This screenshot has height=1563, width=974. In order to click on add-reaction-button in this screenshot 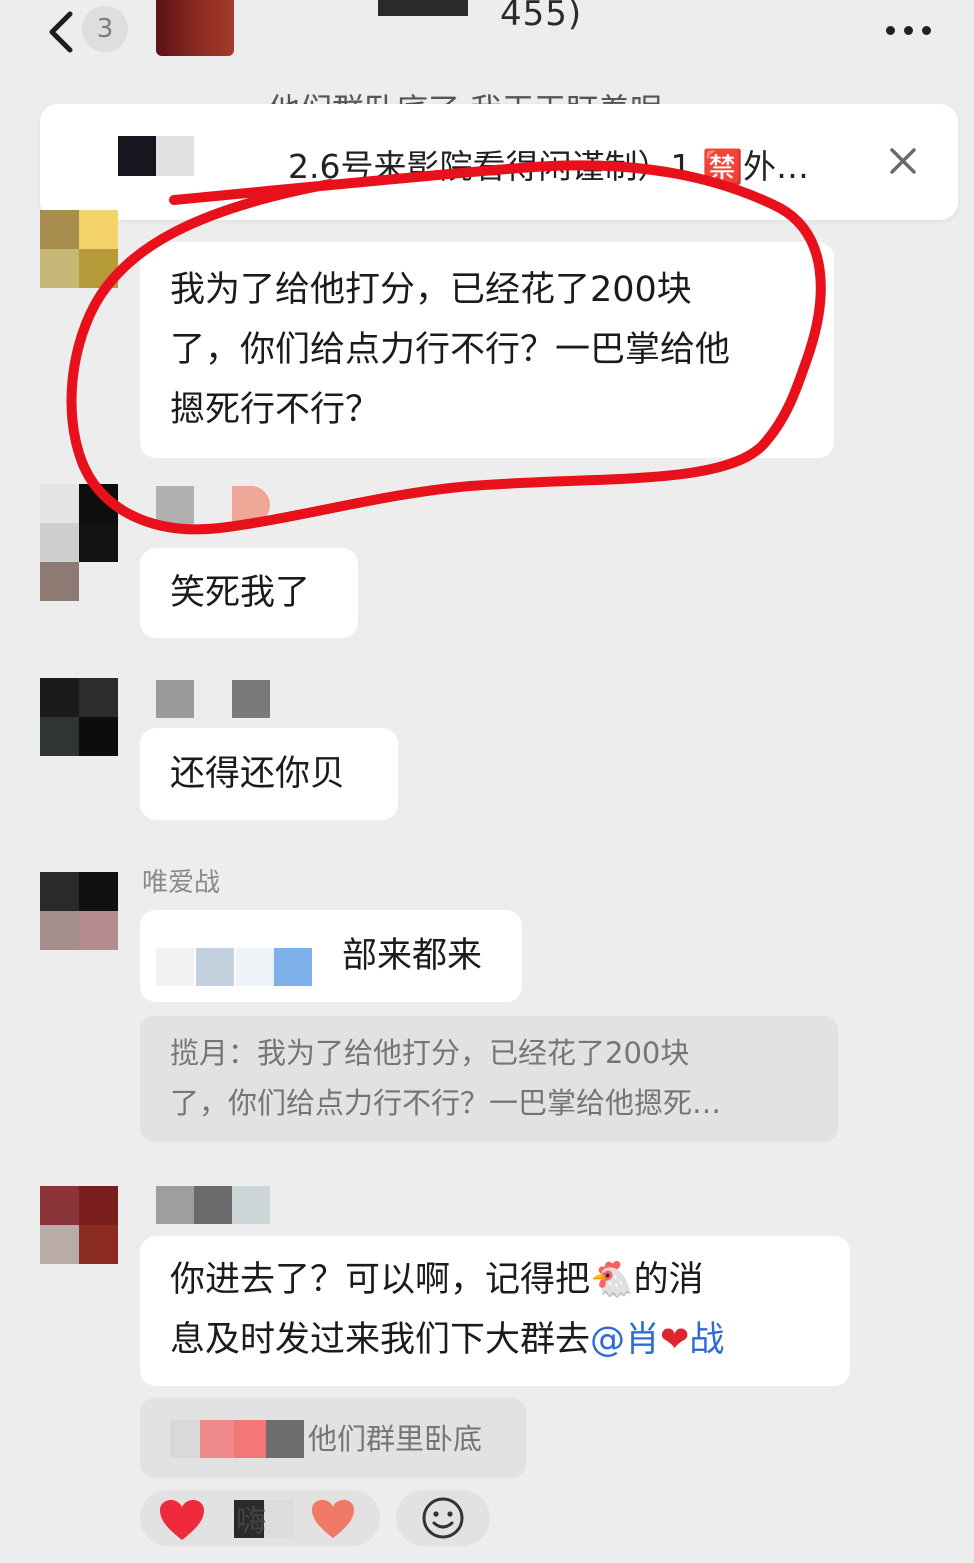, I will do `click(443, 1518)`.